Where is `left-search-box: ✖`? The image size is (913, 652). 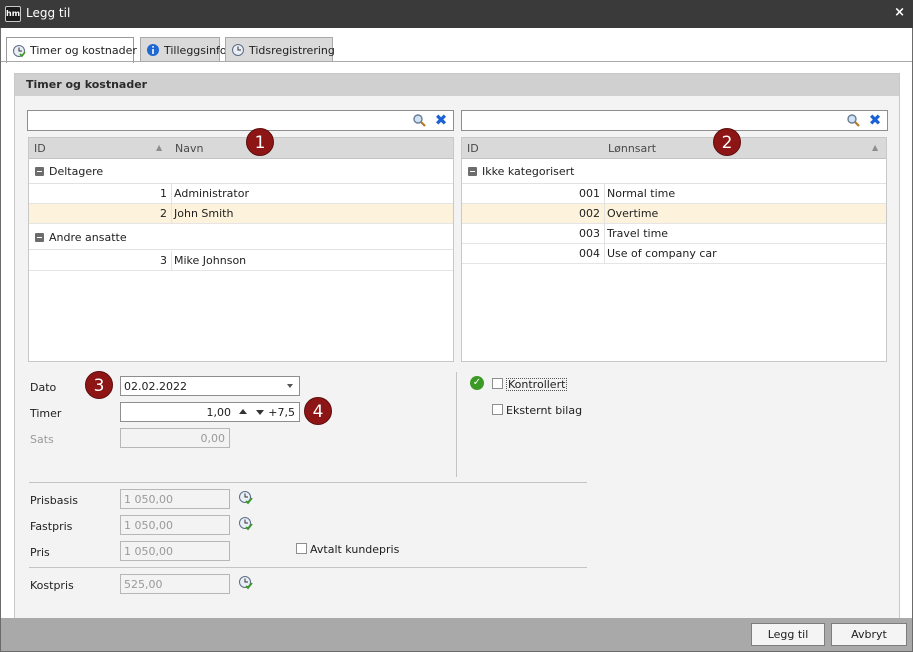
left-search-box: ✖ is located at coordinates (240, 120).